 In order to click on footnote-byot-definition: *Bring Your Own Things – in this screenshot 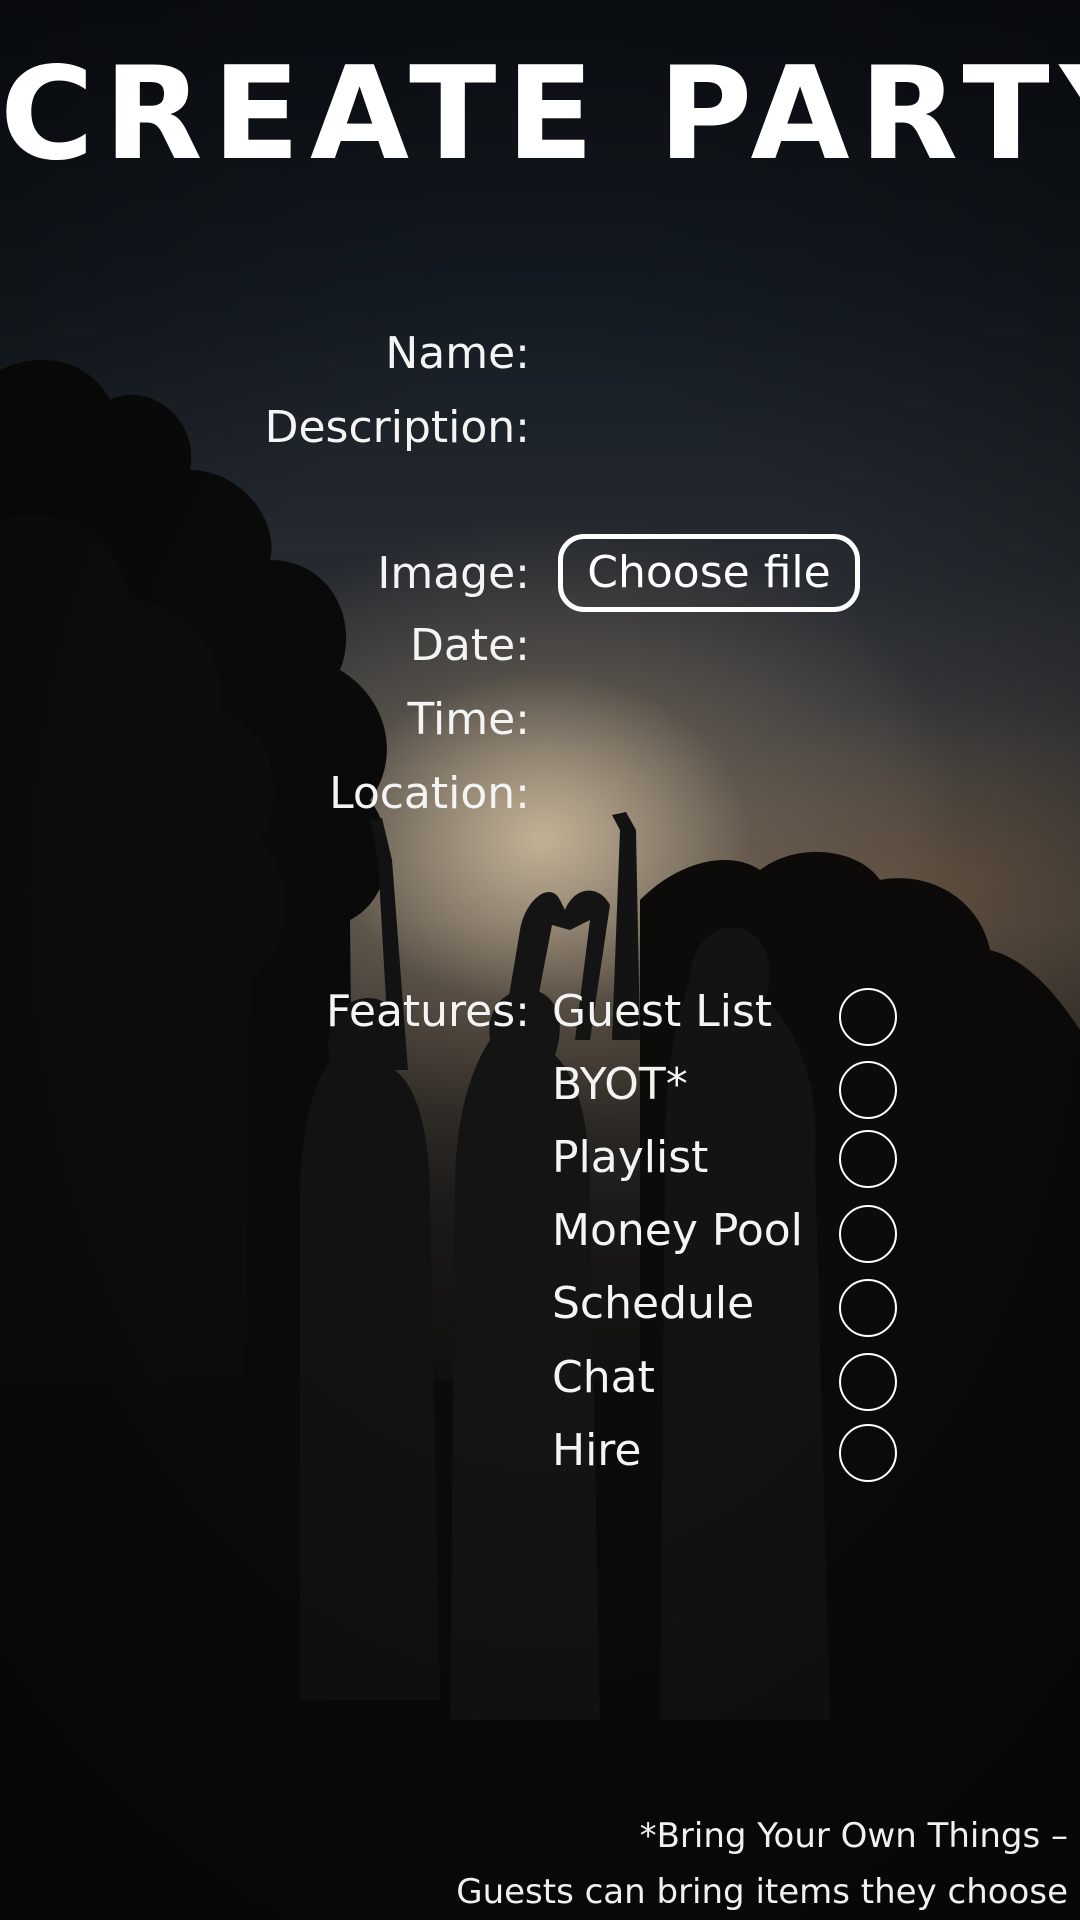, I will do `click(853, 1836)`.